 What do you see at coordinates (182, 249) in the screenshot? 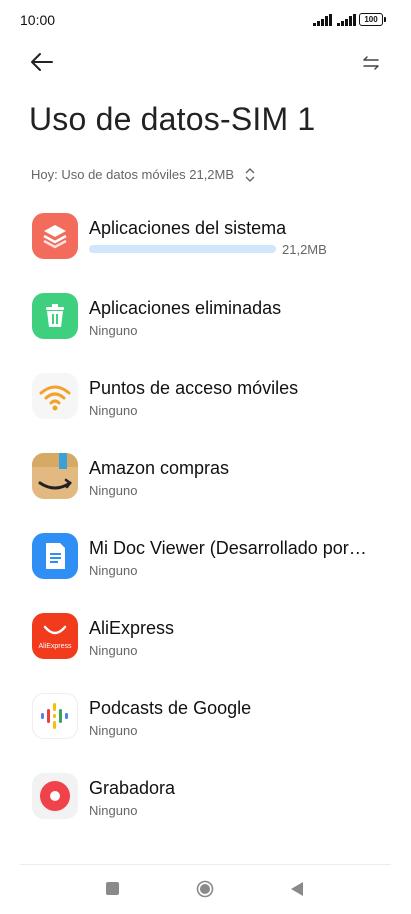
I see `usage-bar` at bounding box center [182, 249].